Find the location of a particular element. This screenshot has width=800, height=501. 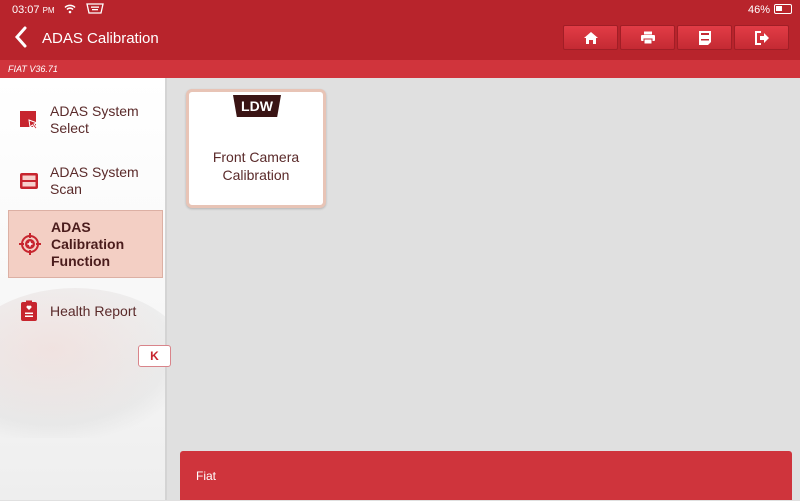

adas-report-icon is located at coordinates (704, 37).